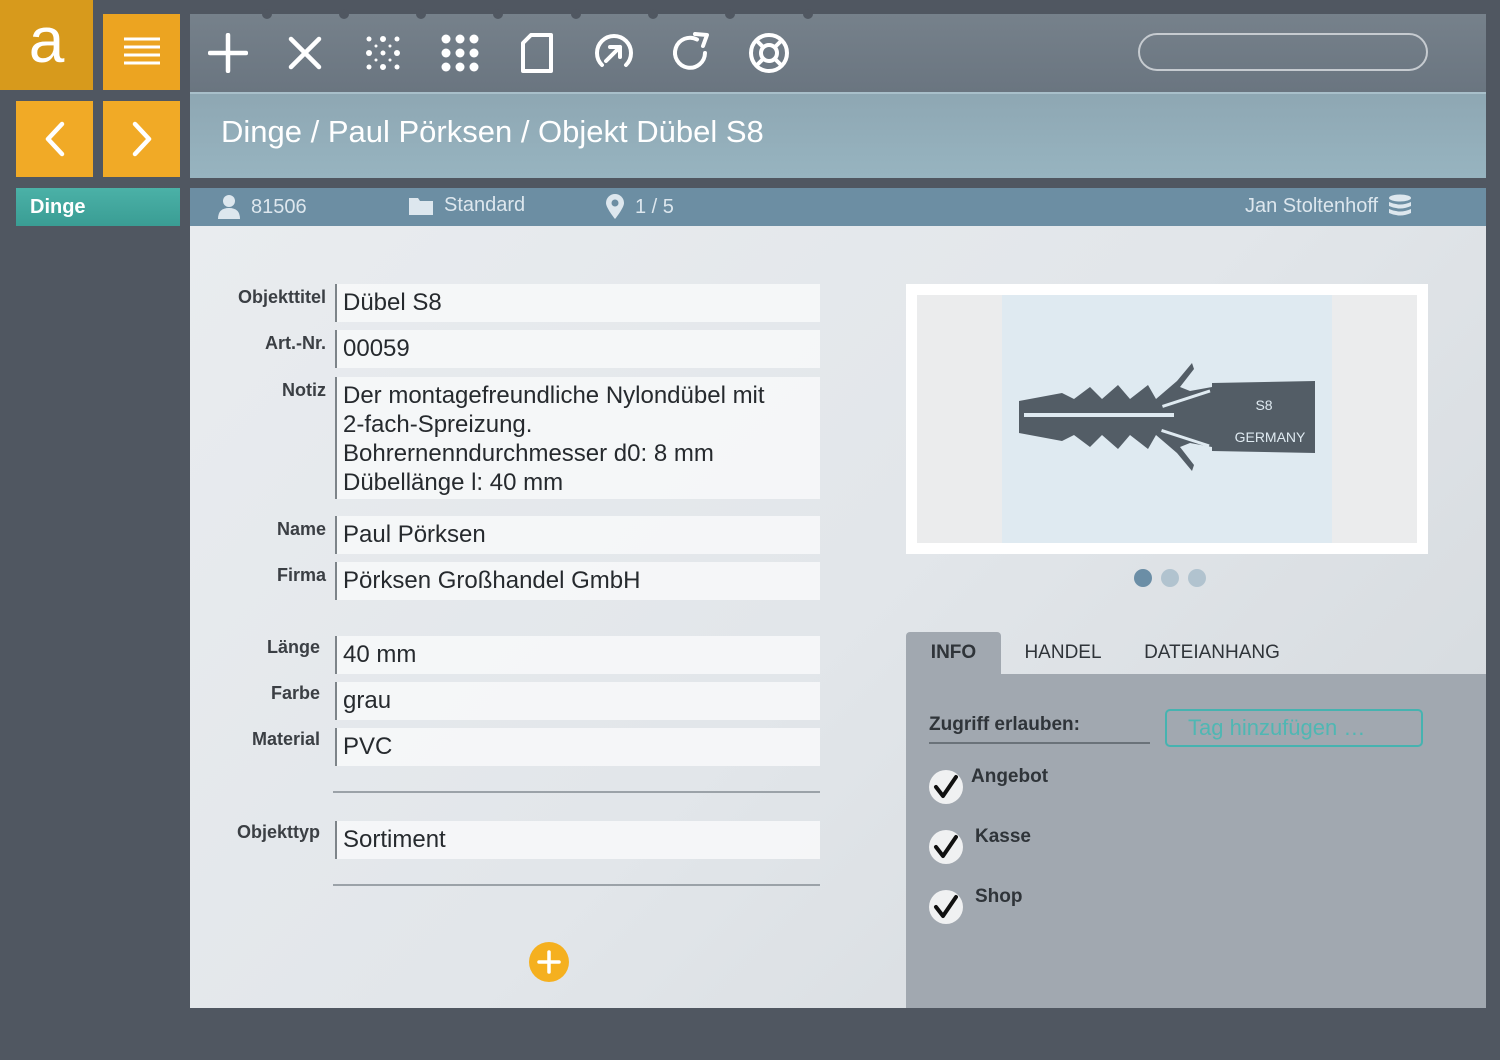  I want to click on field-firma: Pörksen Großhandel GmbH, so click(577, 581).